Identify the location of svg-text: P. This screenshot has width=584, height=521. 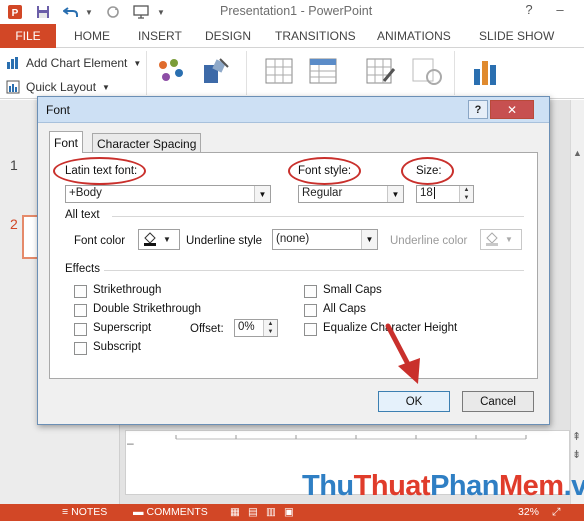
(15, 13).